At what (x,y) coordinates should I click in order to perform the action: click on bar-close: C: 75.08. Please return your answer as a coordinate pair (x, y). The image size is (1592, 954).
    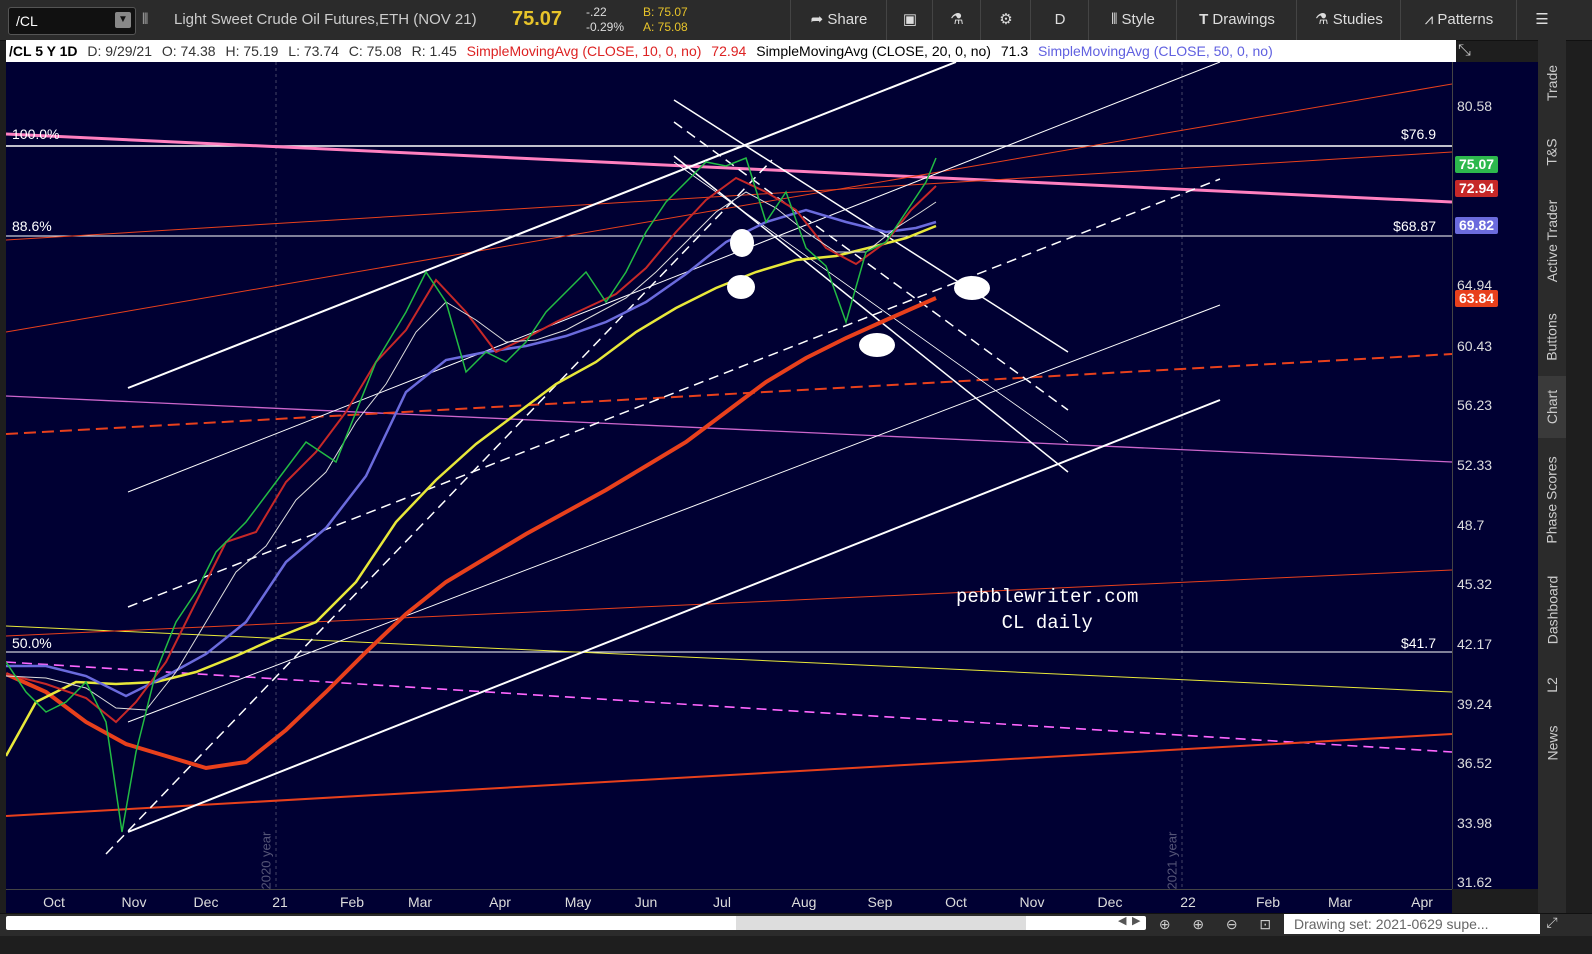
    Looking at the image, I should click on (375, 51).